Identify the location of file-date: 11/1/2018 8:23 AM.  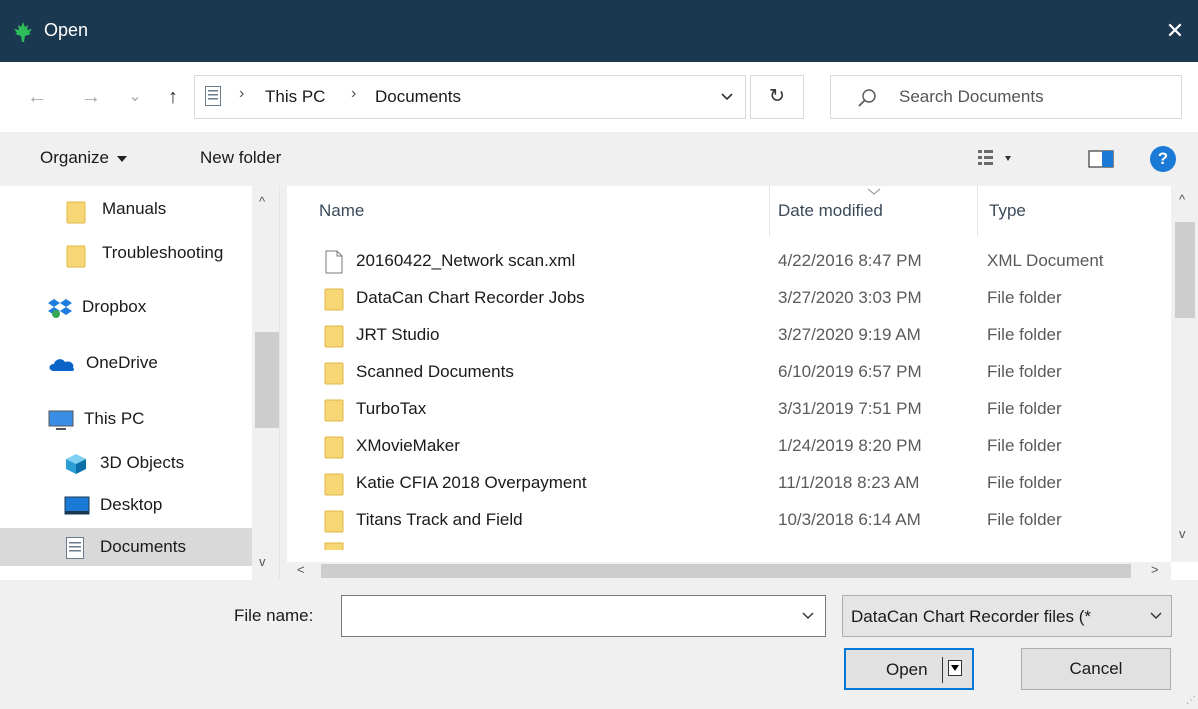
(849, 482).